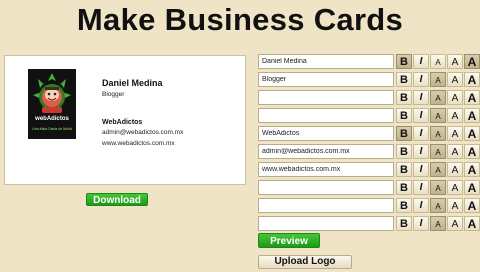 Image resolution: width=480 pixels, height=272 pixels. What do you see at coordinates (305, 262) in the screenshot?
I see `upload-logo-button: Upload Logo` at bounding box center [305, 262].